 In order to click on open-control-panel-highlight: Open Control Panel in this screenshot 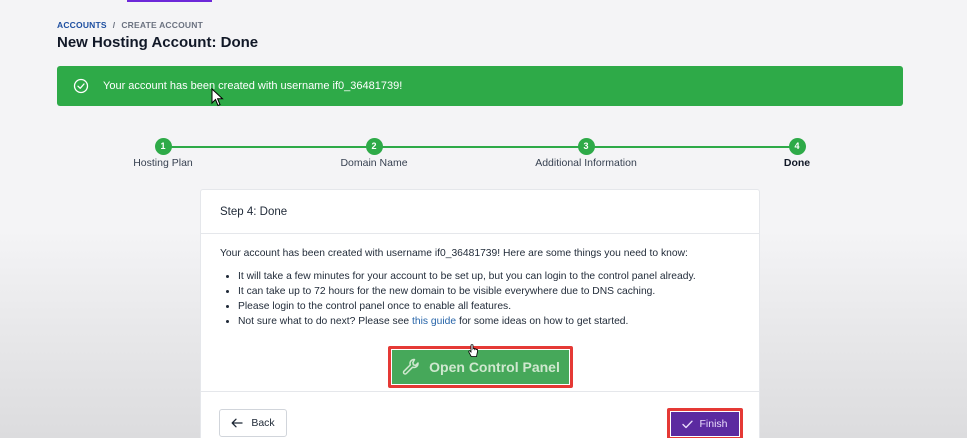, I will do `click(480, 367)`.